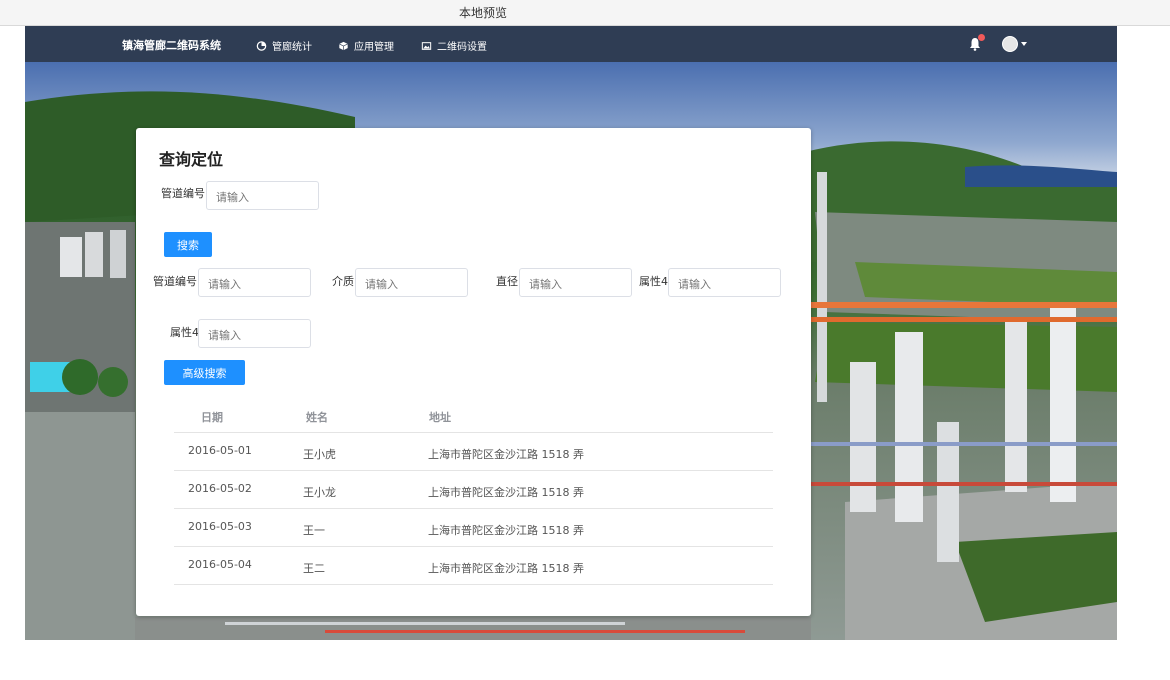 This screenshot has height=680, width=1170. Describe the element at coordinates (314, 530) in the screenshot. I see `cell-name: 王一` at that location.